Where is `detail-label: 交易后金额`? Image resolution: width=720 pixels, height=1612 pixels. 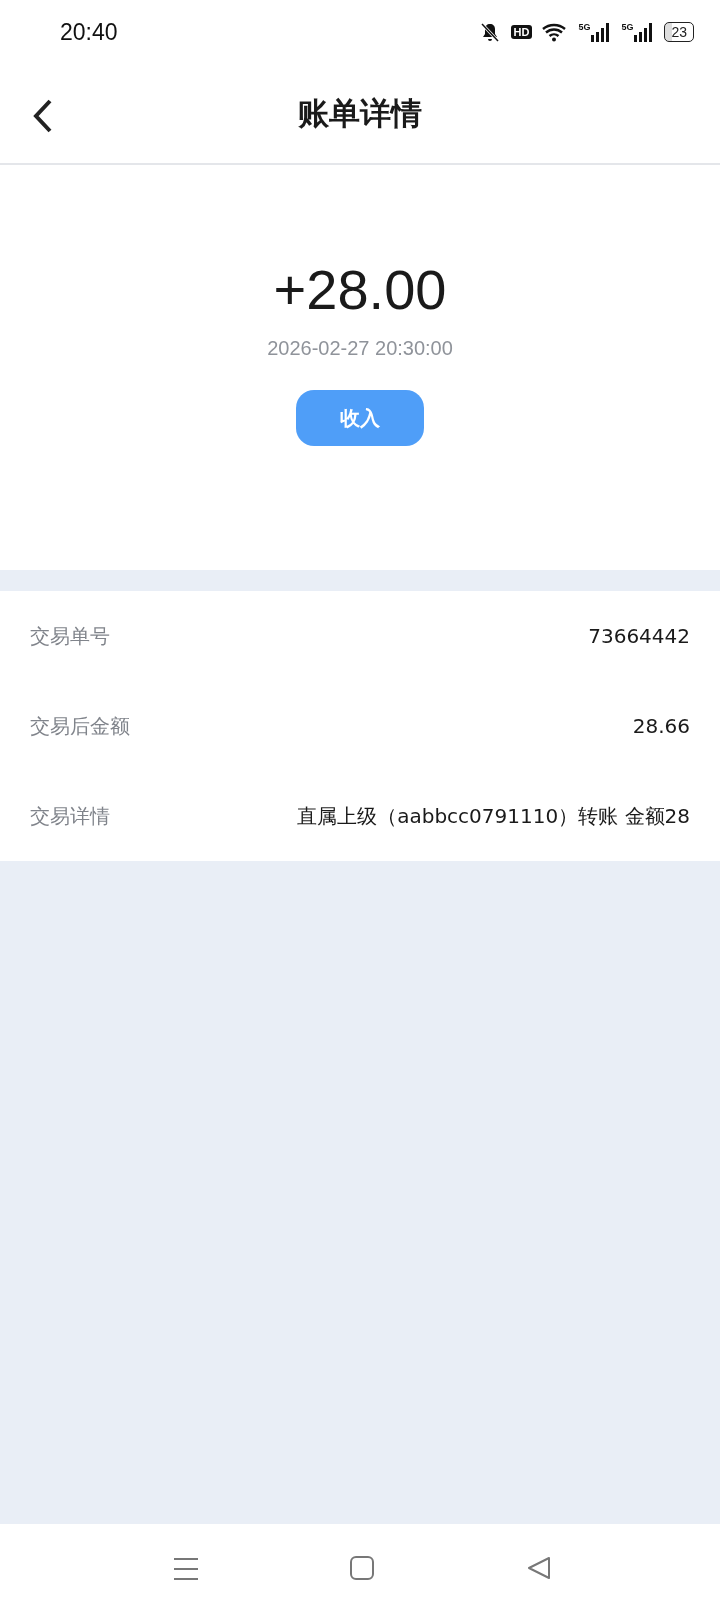
detail-label: 交易后金额 is located at coordinates (80, 726).